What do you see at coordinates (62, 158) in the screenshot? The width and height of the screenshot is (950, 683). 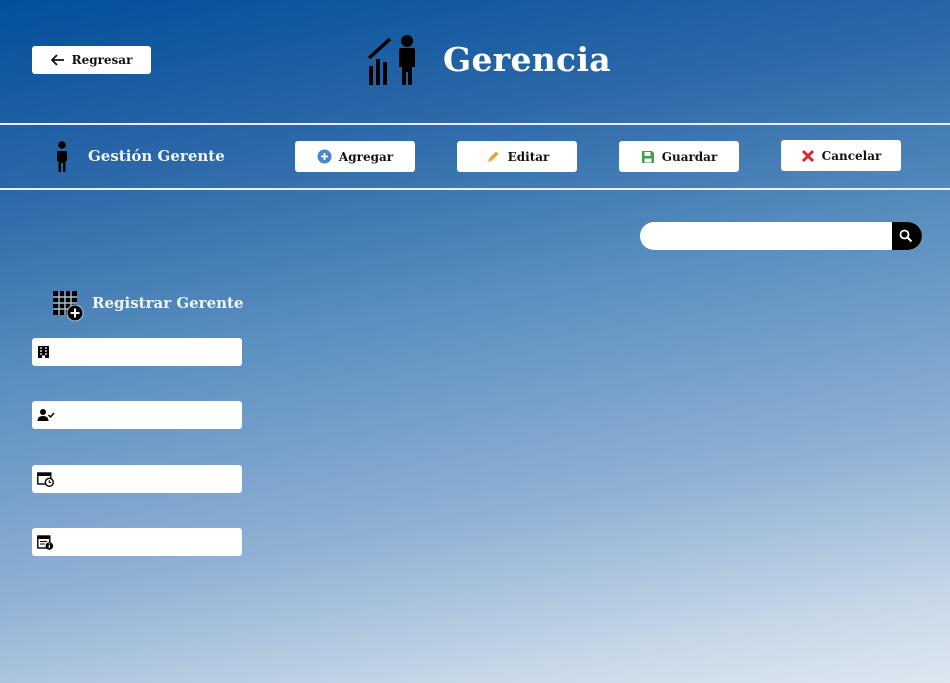 I see `person-icon` at bounding box center [62, 158].